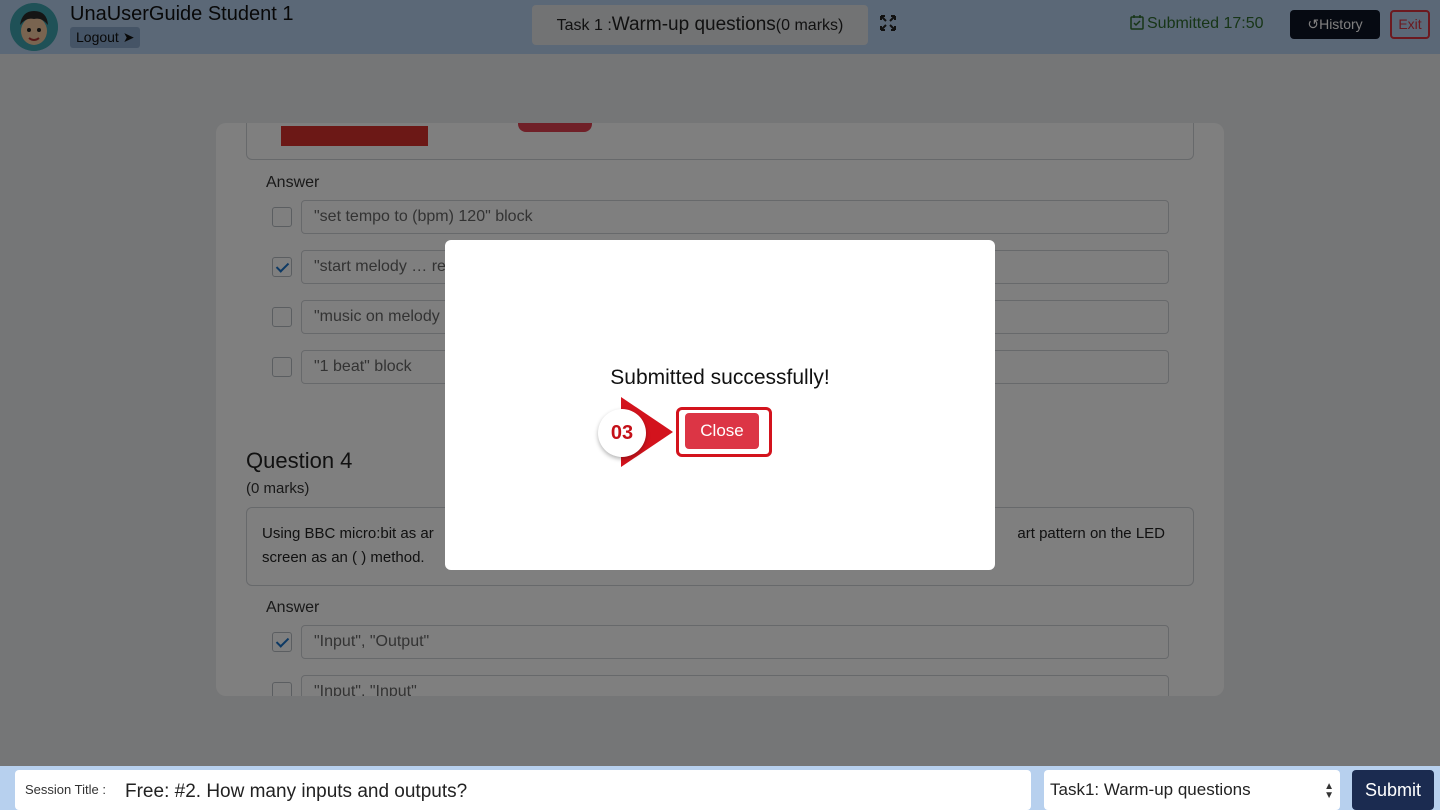  I want to click on step-number-badge: 03, so click(622, 433).